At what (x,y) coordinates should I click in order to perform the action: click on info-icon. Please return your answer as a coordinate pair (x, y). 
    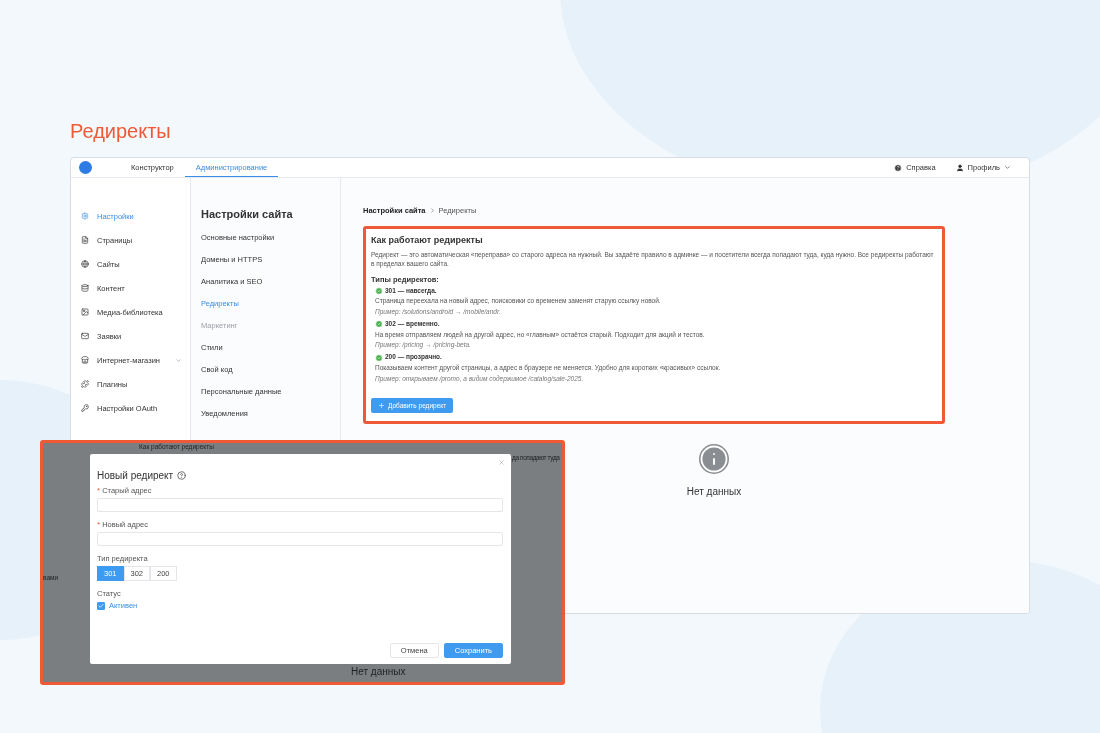
    Looking at the image, I should click on (714, 459).